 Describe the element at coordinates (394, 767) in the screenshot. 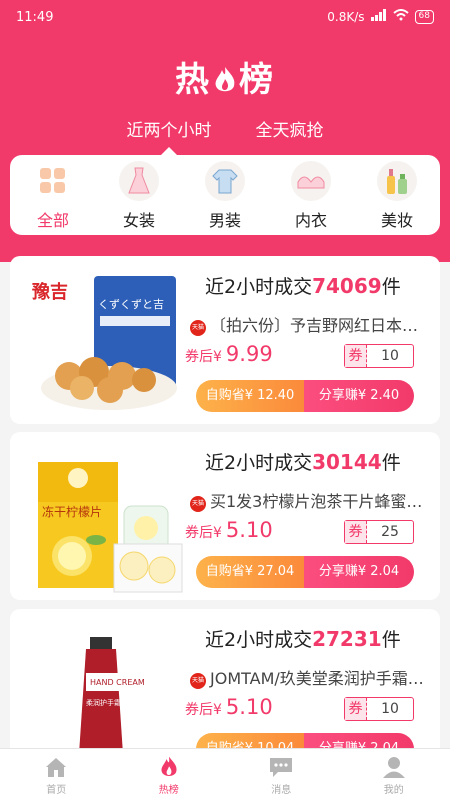

I see `user-icon` at that location.